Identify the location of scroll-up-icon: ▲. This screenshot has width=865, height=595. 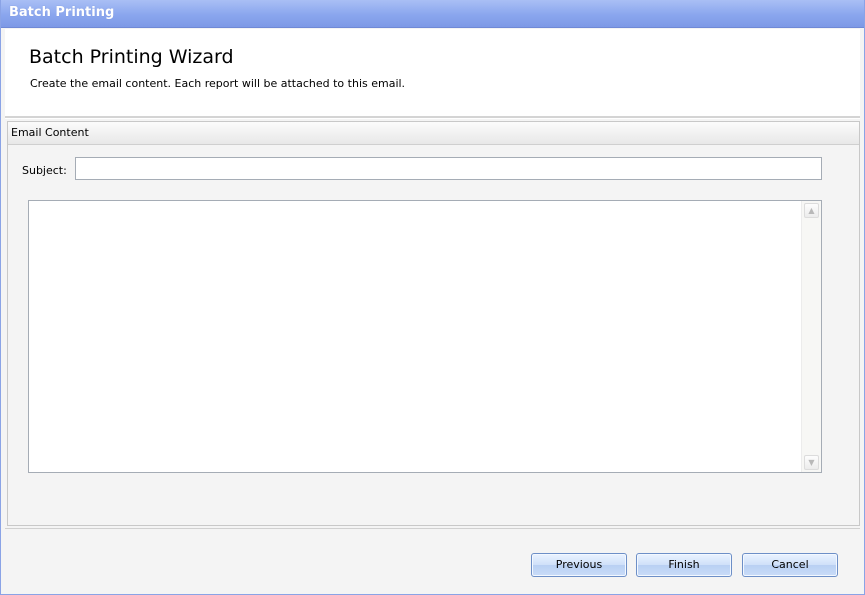
(811, 210).